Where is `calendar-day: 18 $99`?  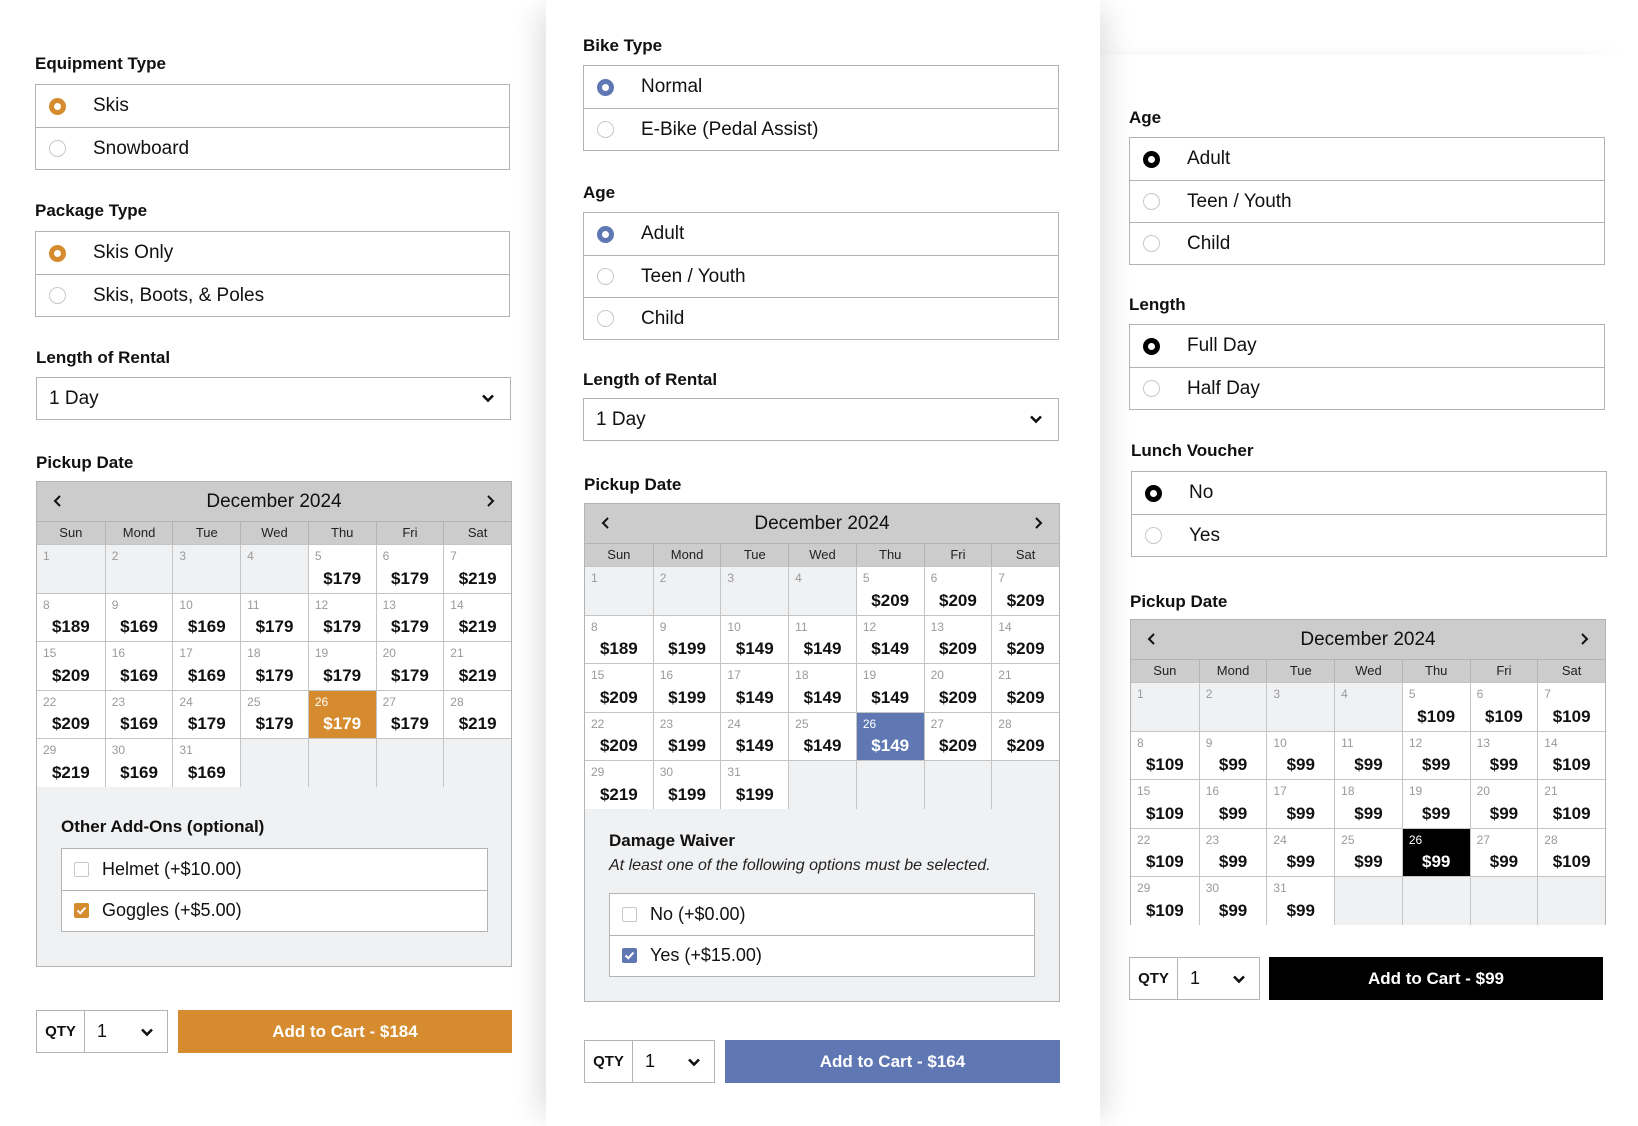
calendar-day: 18 $99 is located at coordinates (1368, 803).